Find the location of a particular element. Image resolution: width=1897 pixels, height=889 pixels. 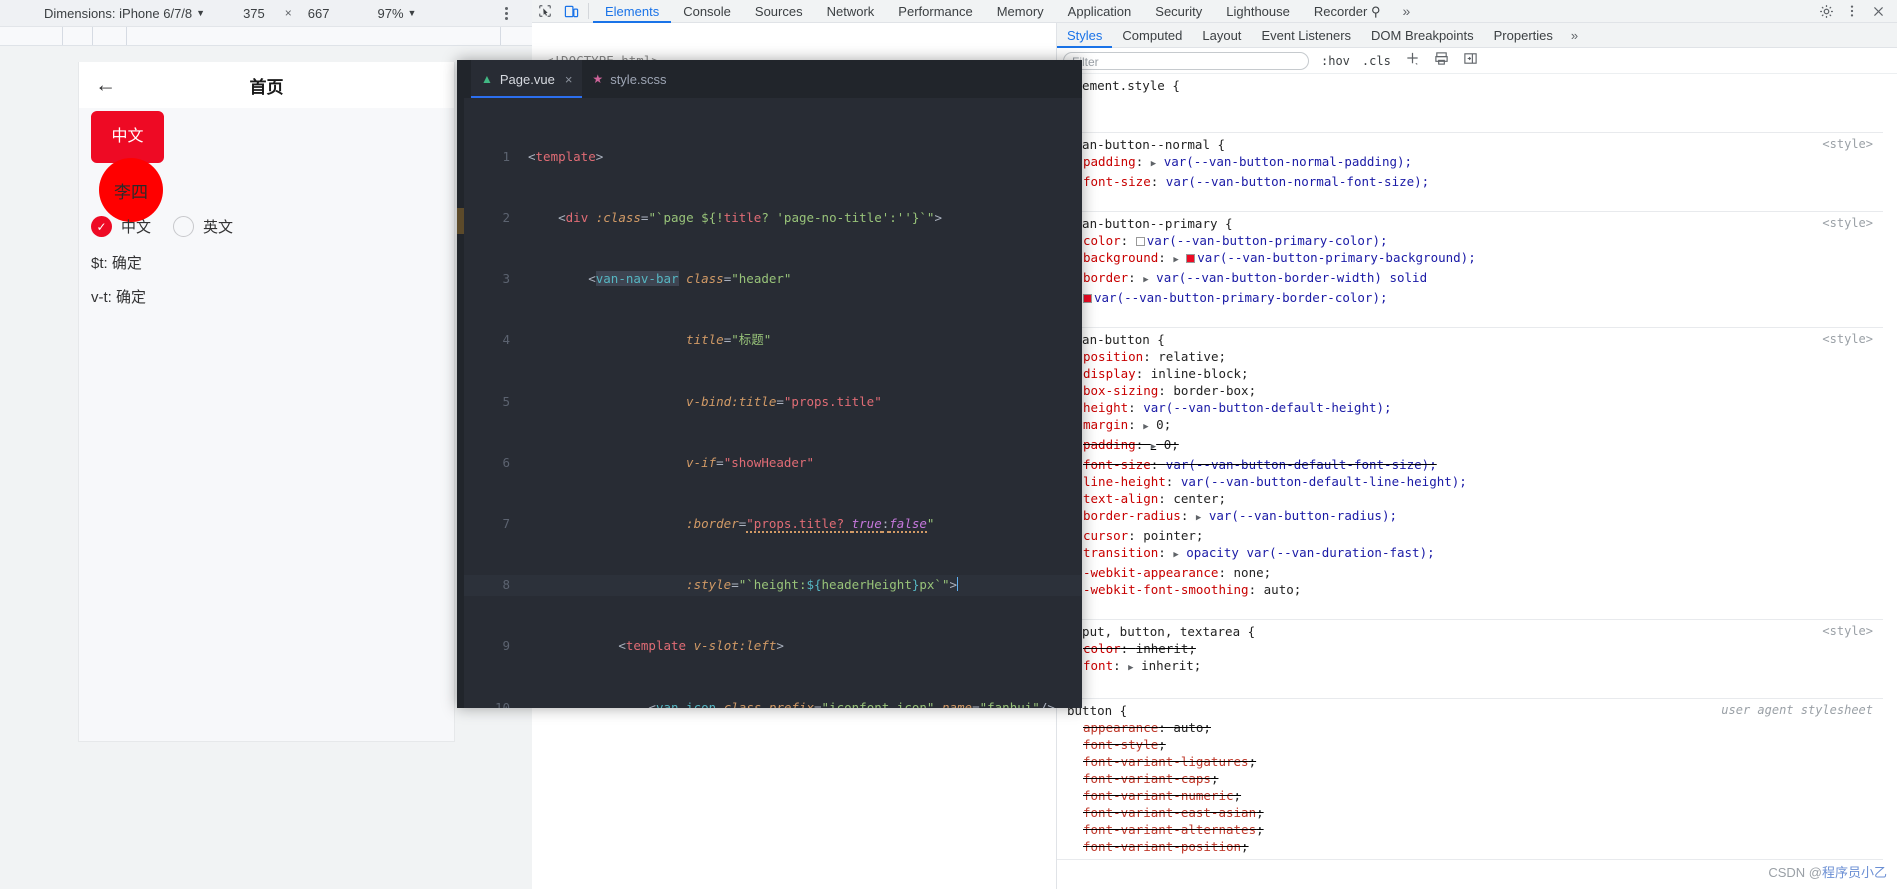

gear-icon is located at coordinates (1826, 11).